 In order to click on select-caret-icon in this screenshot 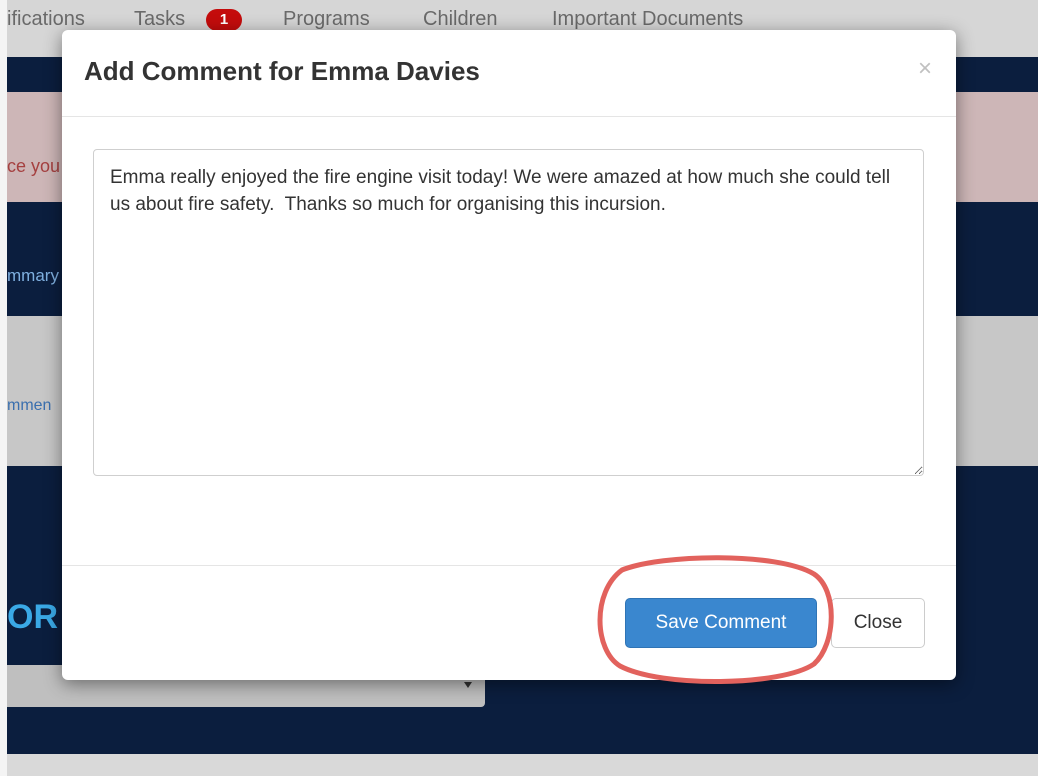, I will do `click(468, 685)`.